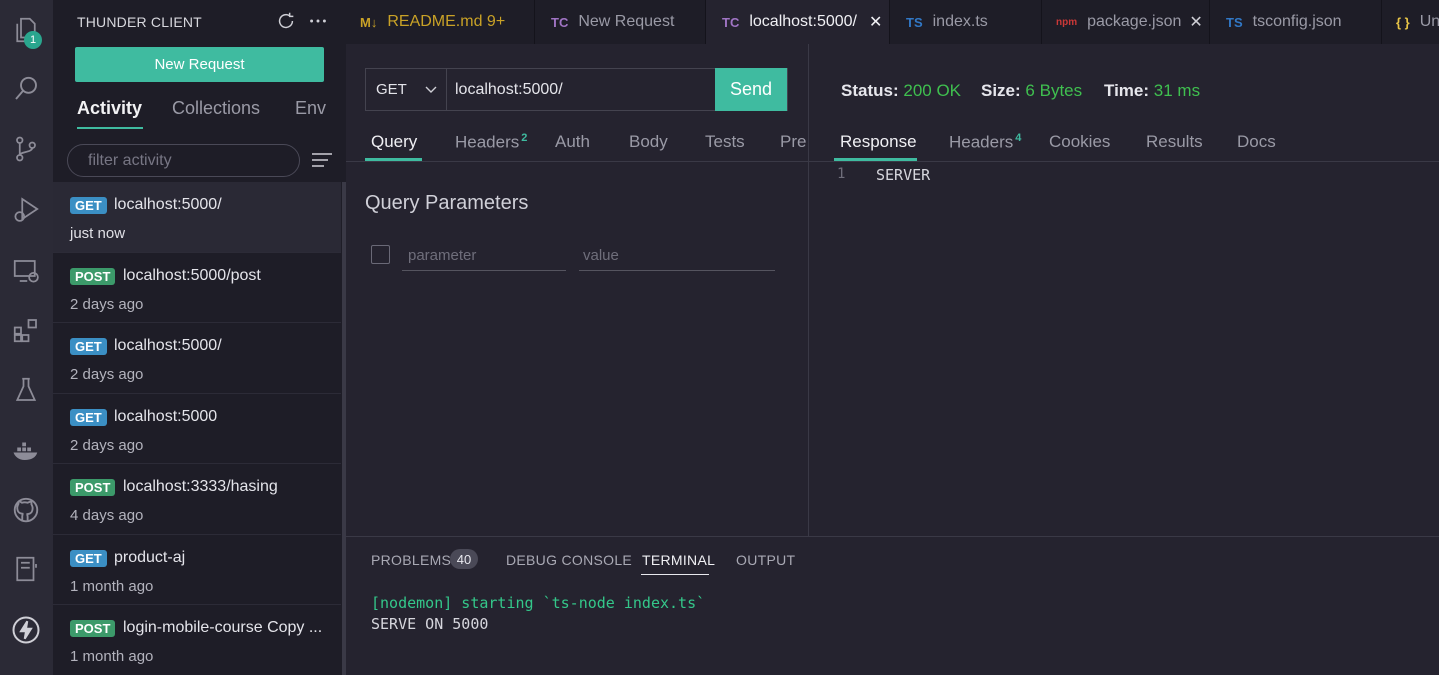  Describe the element at coordinates (751, 89) in the screenshot. I see `send-button: Send` at that location.